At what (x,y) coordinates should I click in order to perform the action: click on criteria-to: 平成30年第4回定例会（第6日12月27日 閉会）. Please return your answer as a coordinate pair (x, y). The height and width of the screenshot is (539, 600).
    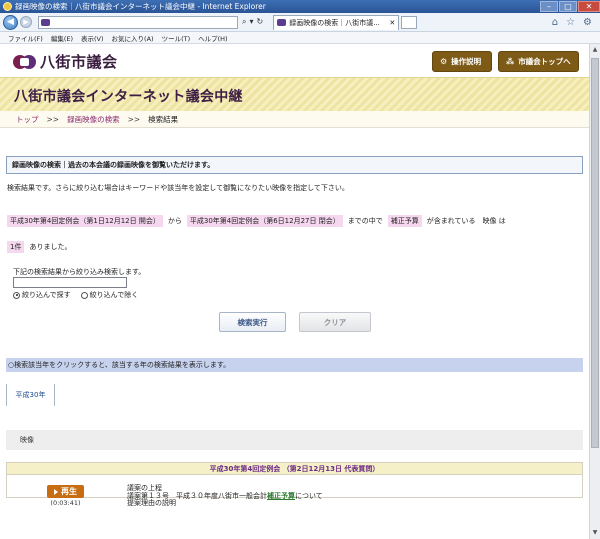
    Looking at the image, I should click on (264, 221).